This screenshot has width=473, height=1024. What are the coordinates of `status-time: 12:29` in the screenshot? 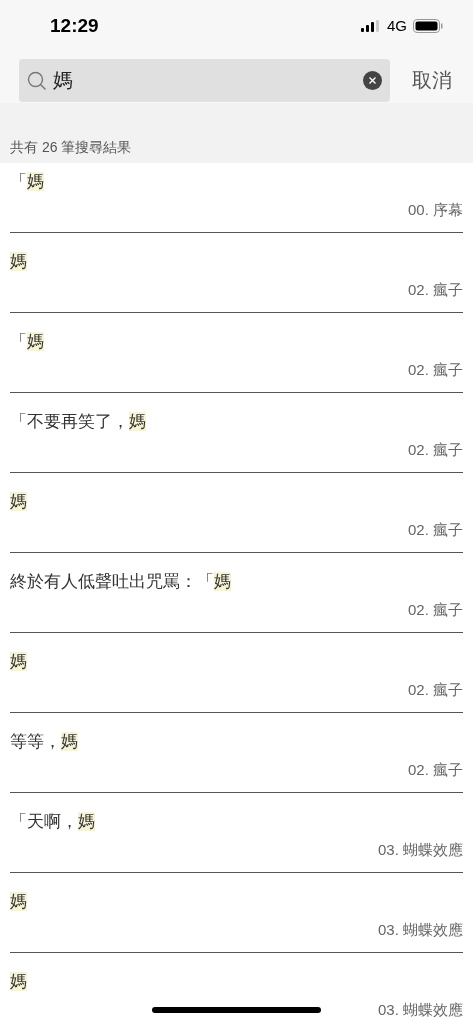 It's located at (75, 26).